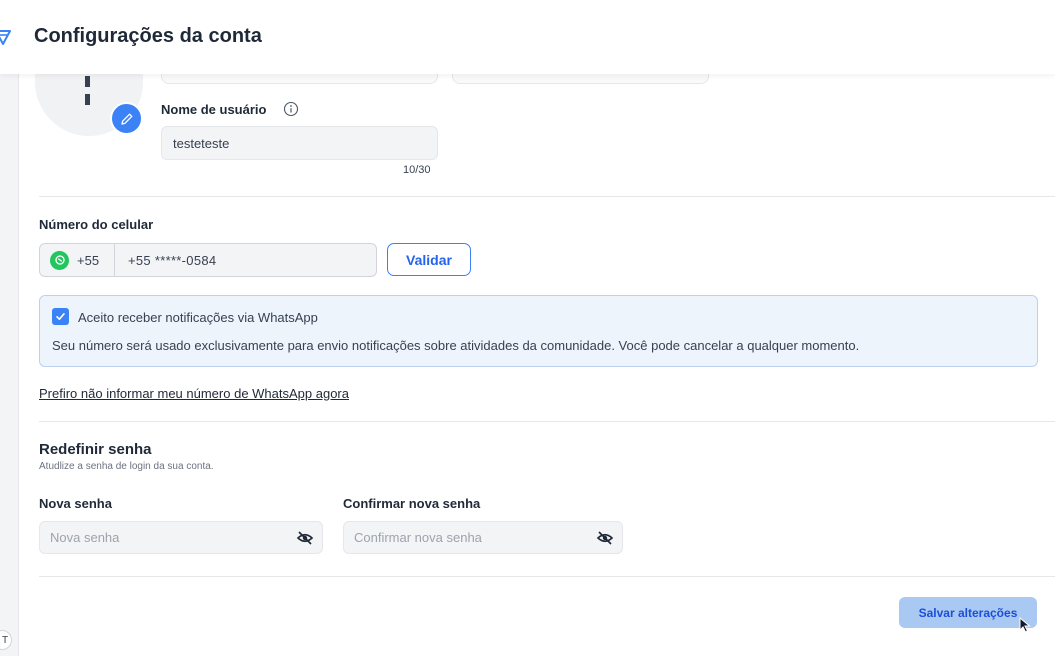  What do you see at coordinates (75, 503) in the screenshot?
I see `new-password-label: Nova senha` at bounding box center [75, 503].